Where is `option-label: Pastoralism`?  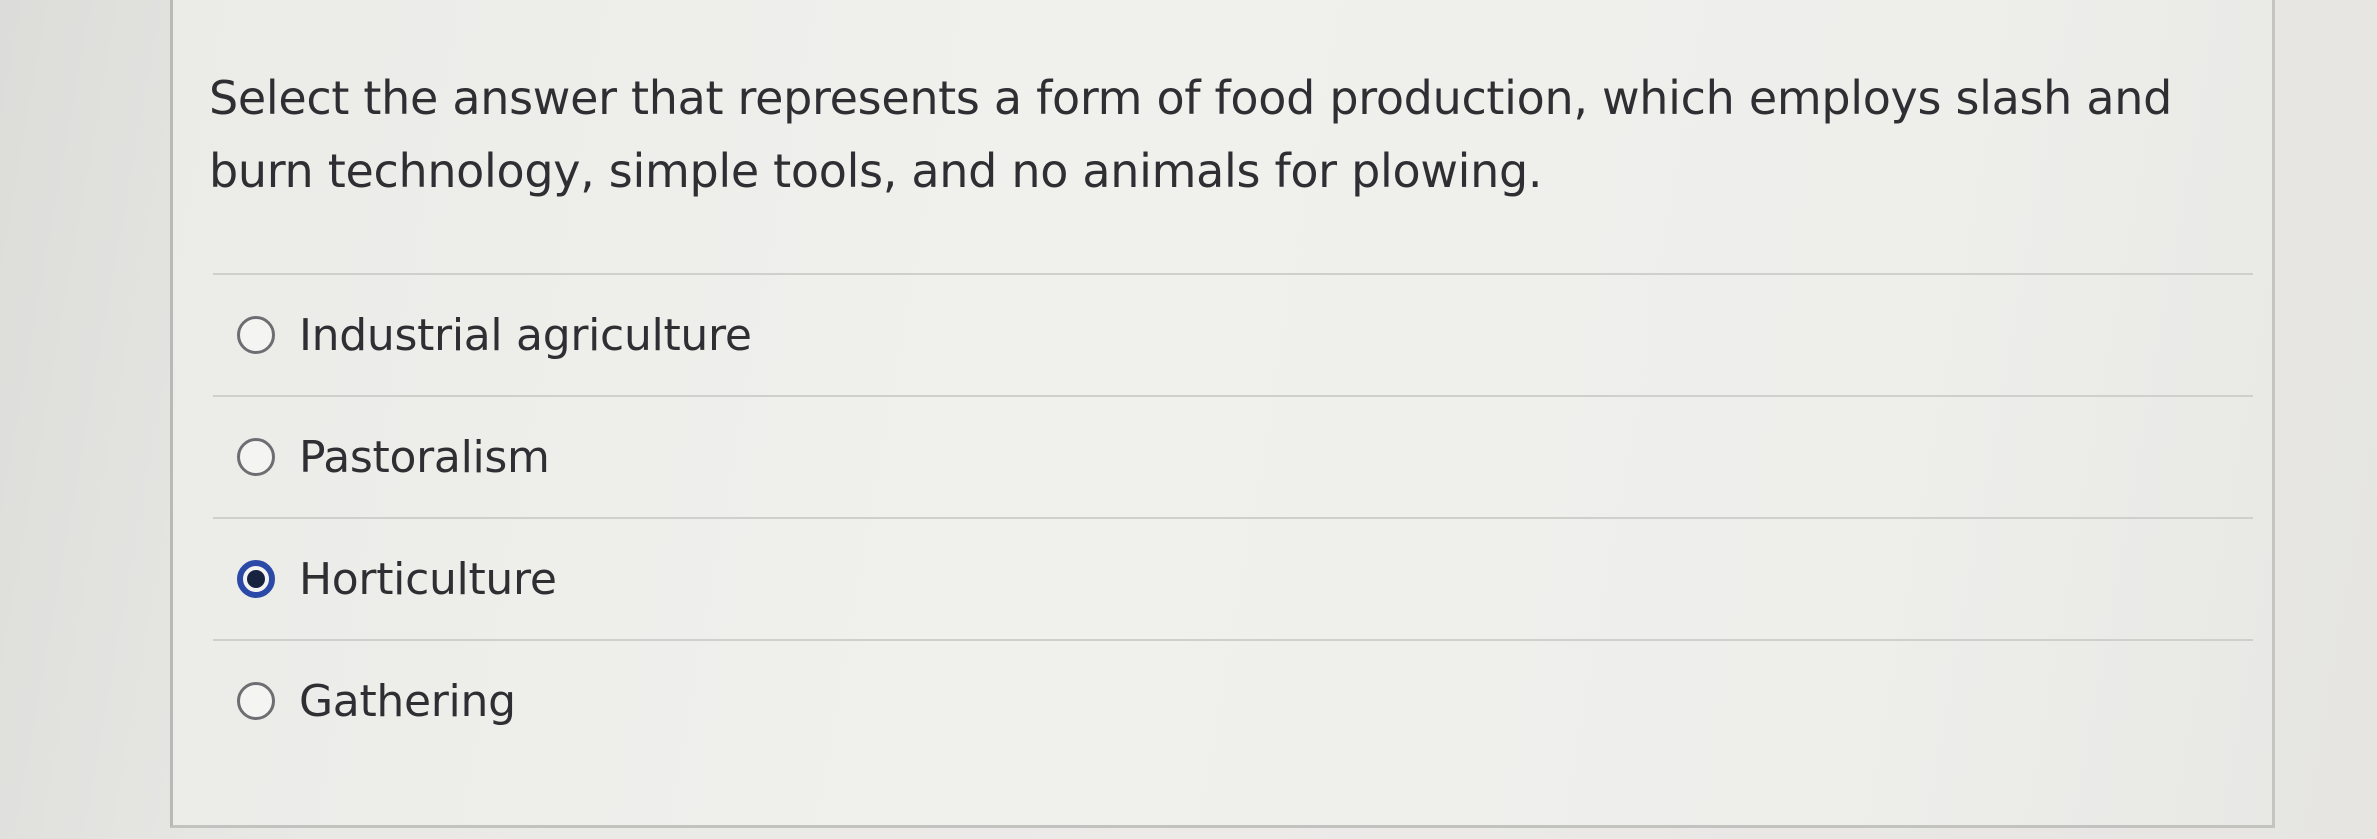
option-label: Pastoralism is located at coordinates (424, 457).